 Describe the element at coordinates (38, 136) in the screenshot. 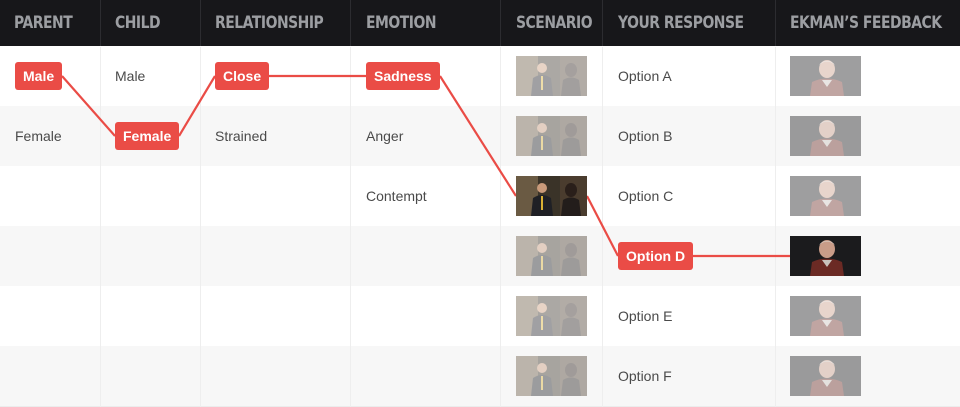

I see `parent-option: Female` at that location.